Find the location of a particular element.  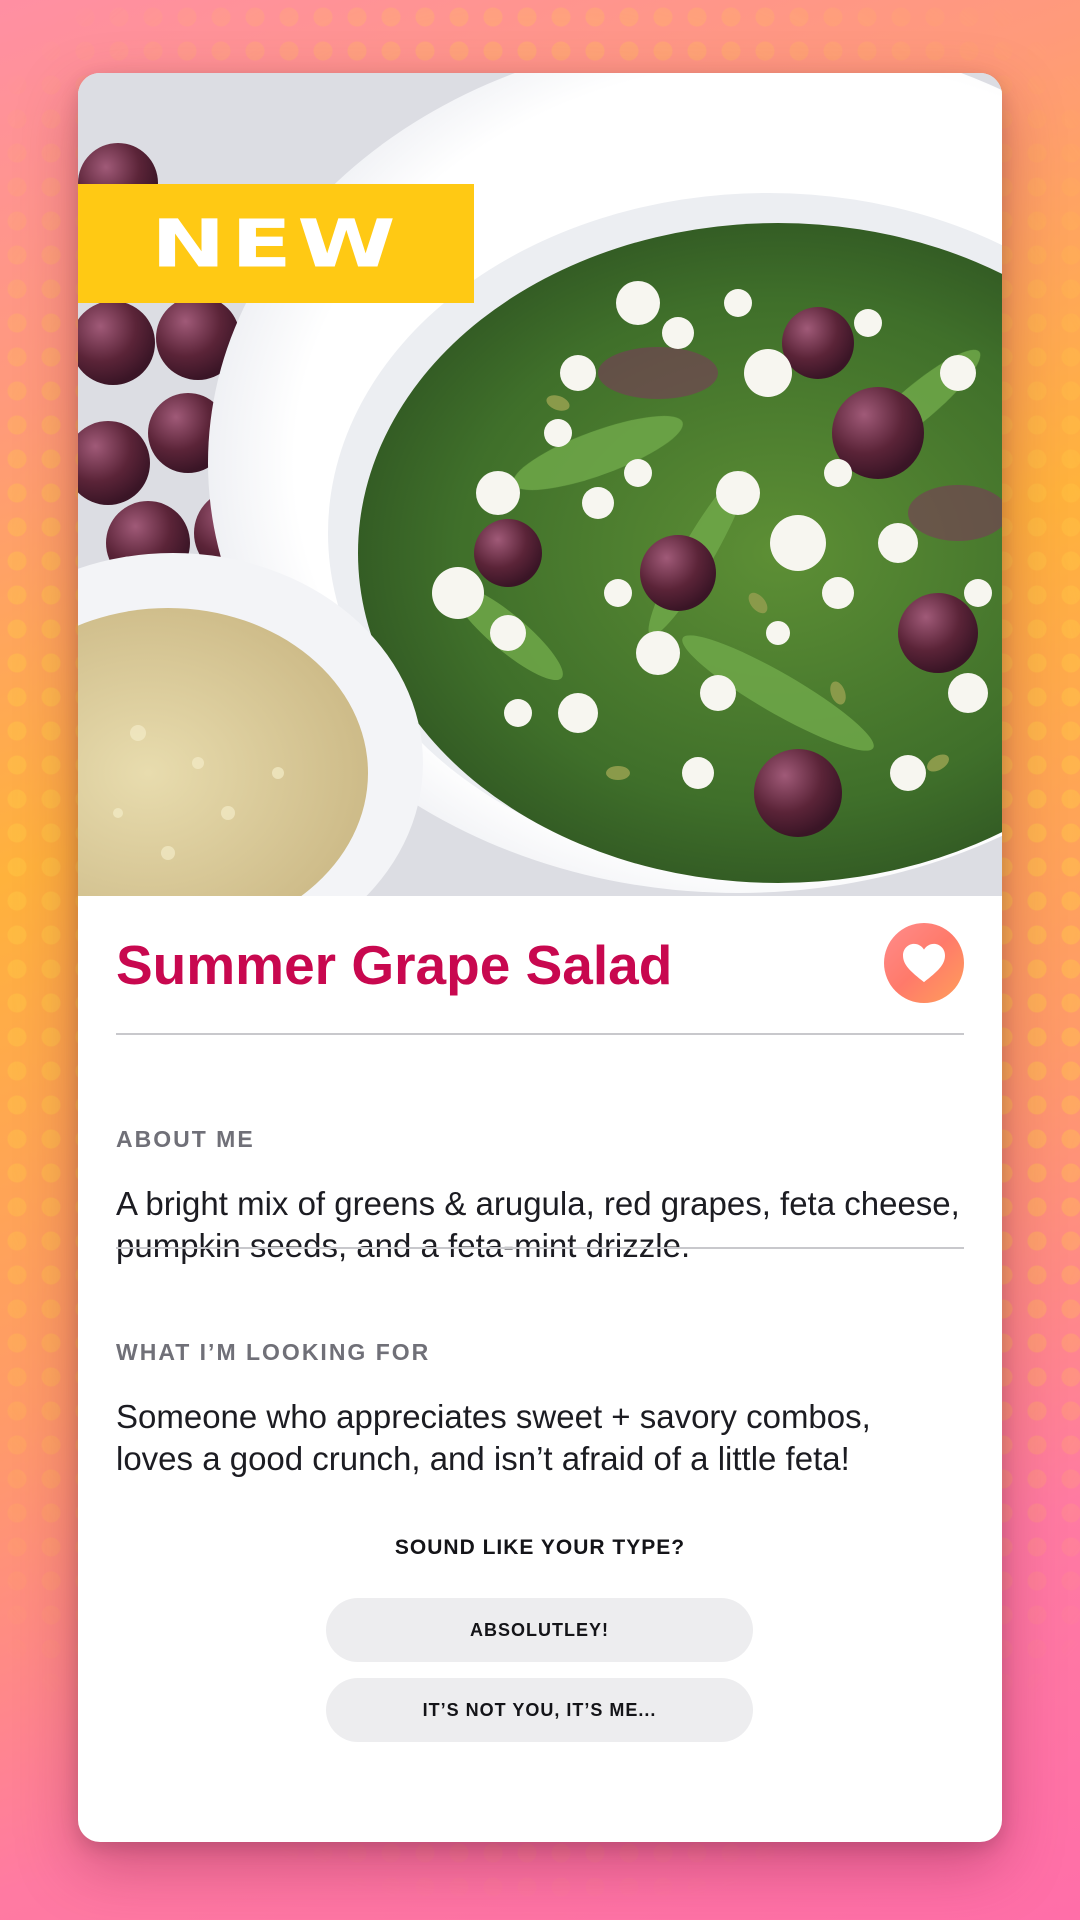

new-badge-label: NEW is located at coordinates (276, 243).